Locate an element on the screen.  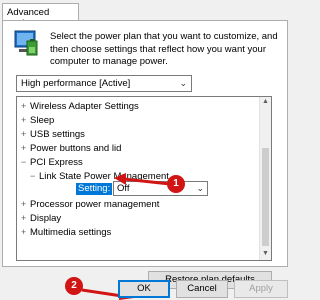
tree-scrollbar: ▲ ▼ is located at coordinates (265, 178).